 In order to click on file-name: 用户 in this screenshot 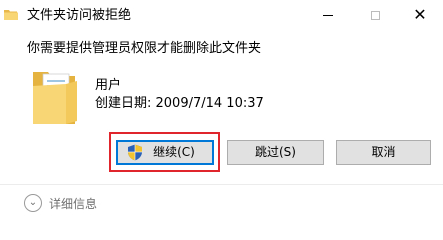, I will do `click(108, 85)`.